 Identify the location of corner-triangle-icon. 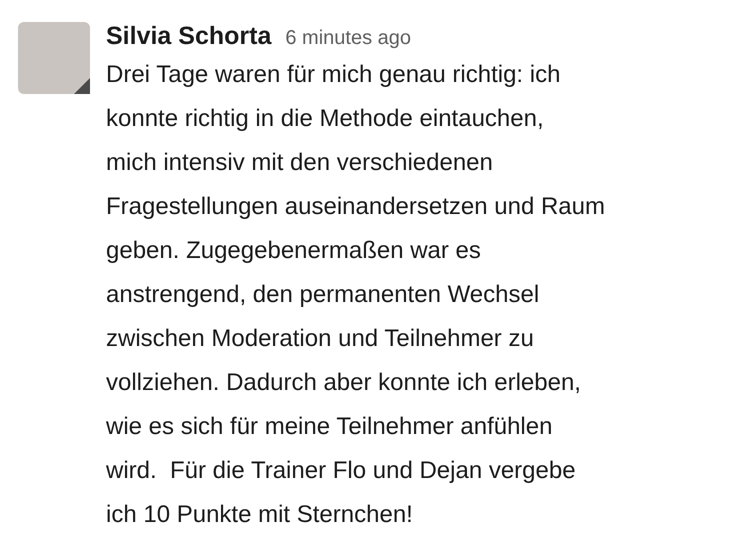
(82, 86).